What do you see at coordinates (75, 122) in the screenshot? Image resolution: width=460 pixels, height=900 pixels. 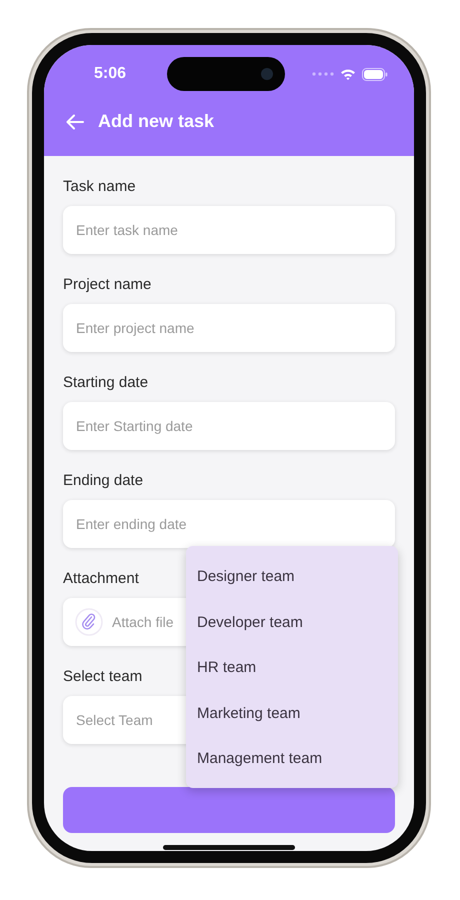 I see `back-arrow-icon` at bounding box center [75, 122].